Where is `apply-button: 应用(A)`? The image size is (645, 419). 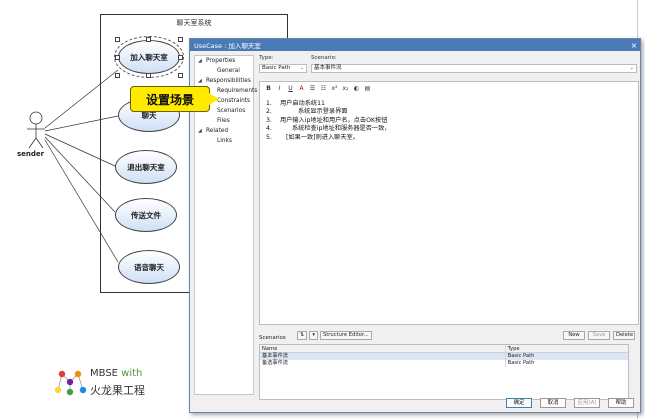 apply-button: 应用(A) is located at coordinates (587, 403).